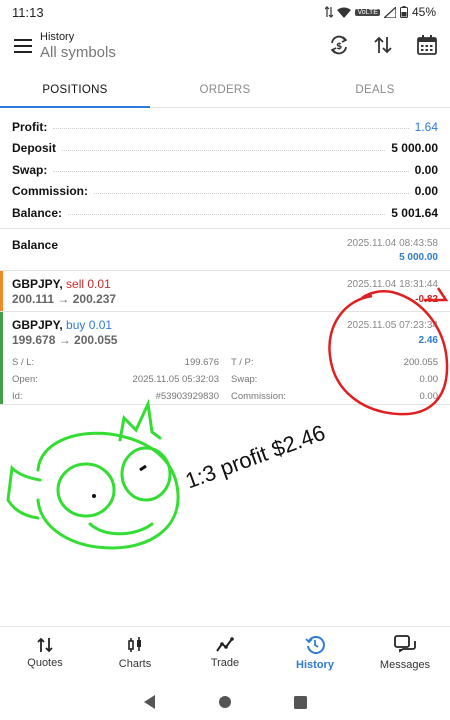  What do you see at coordinates (17, 396) in the screenshot?
I see `id-label: Id:` at bounding box center [17, 396].